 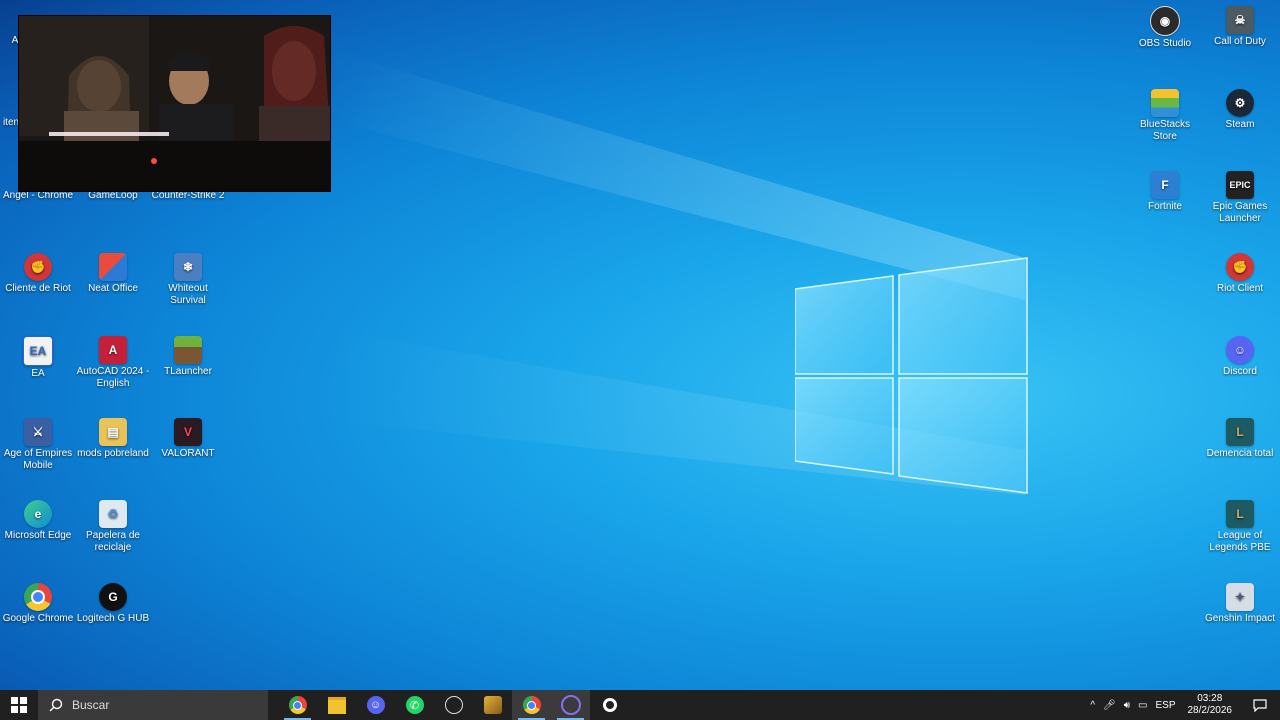 I want to click on desktop-icon-ea: EA EA, so click(x=38, y=358).